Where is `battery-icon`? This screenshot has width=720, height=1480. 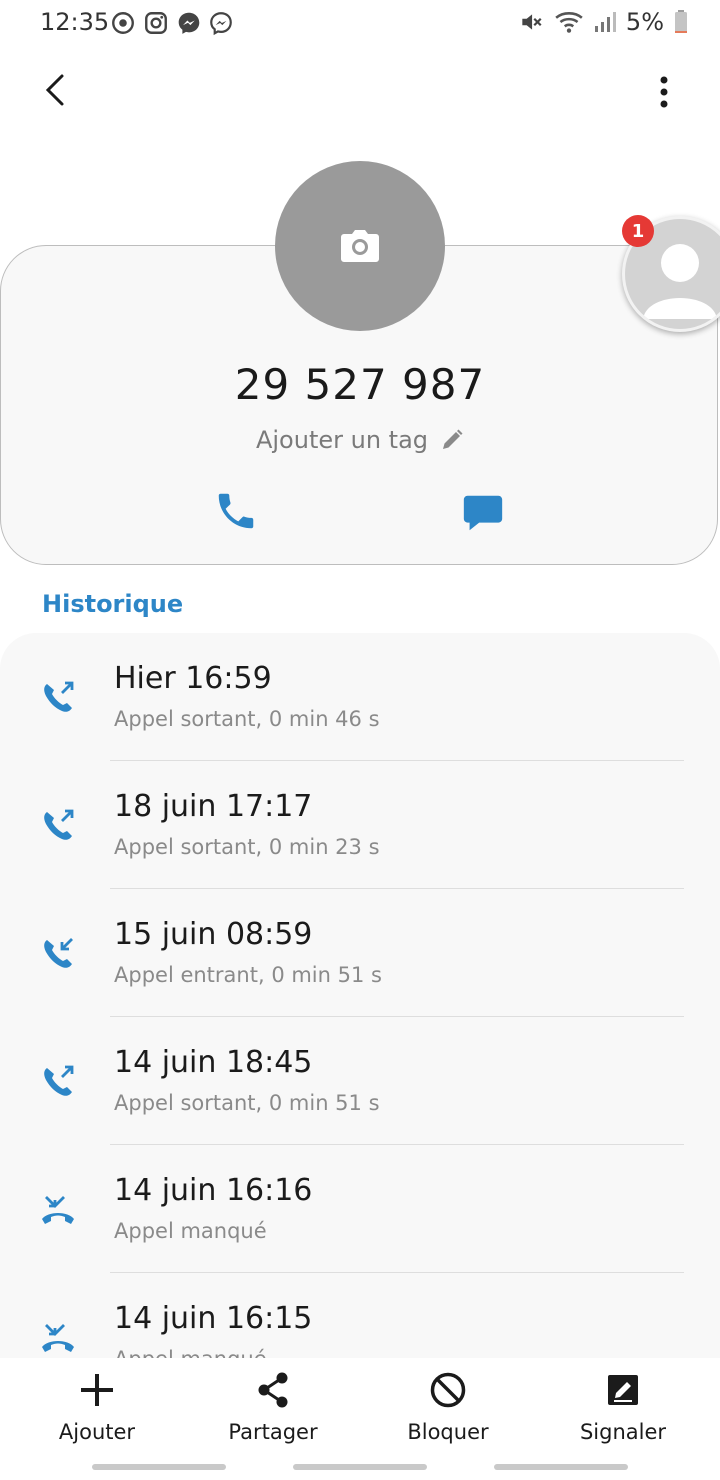
battery-icon is located at coordinates (681, 21).